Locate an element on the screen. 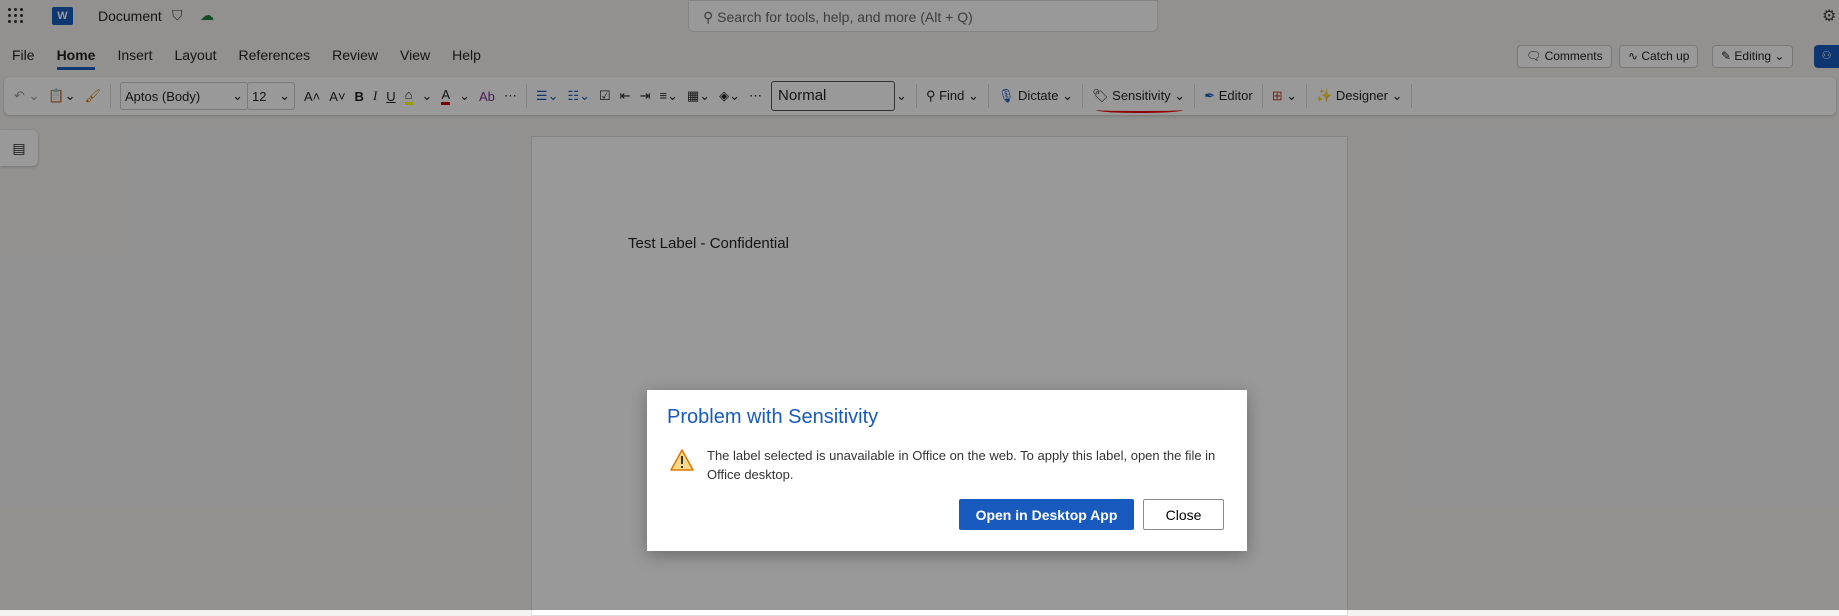 The image size is (1839, 616). dialog-title: Problem with Sensitivity is located at coordinates (773, 417).